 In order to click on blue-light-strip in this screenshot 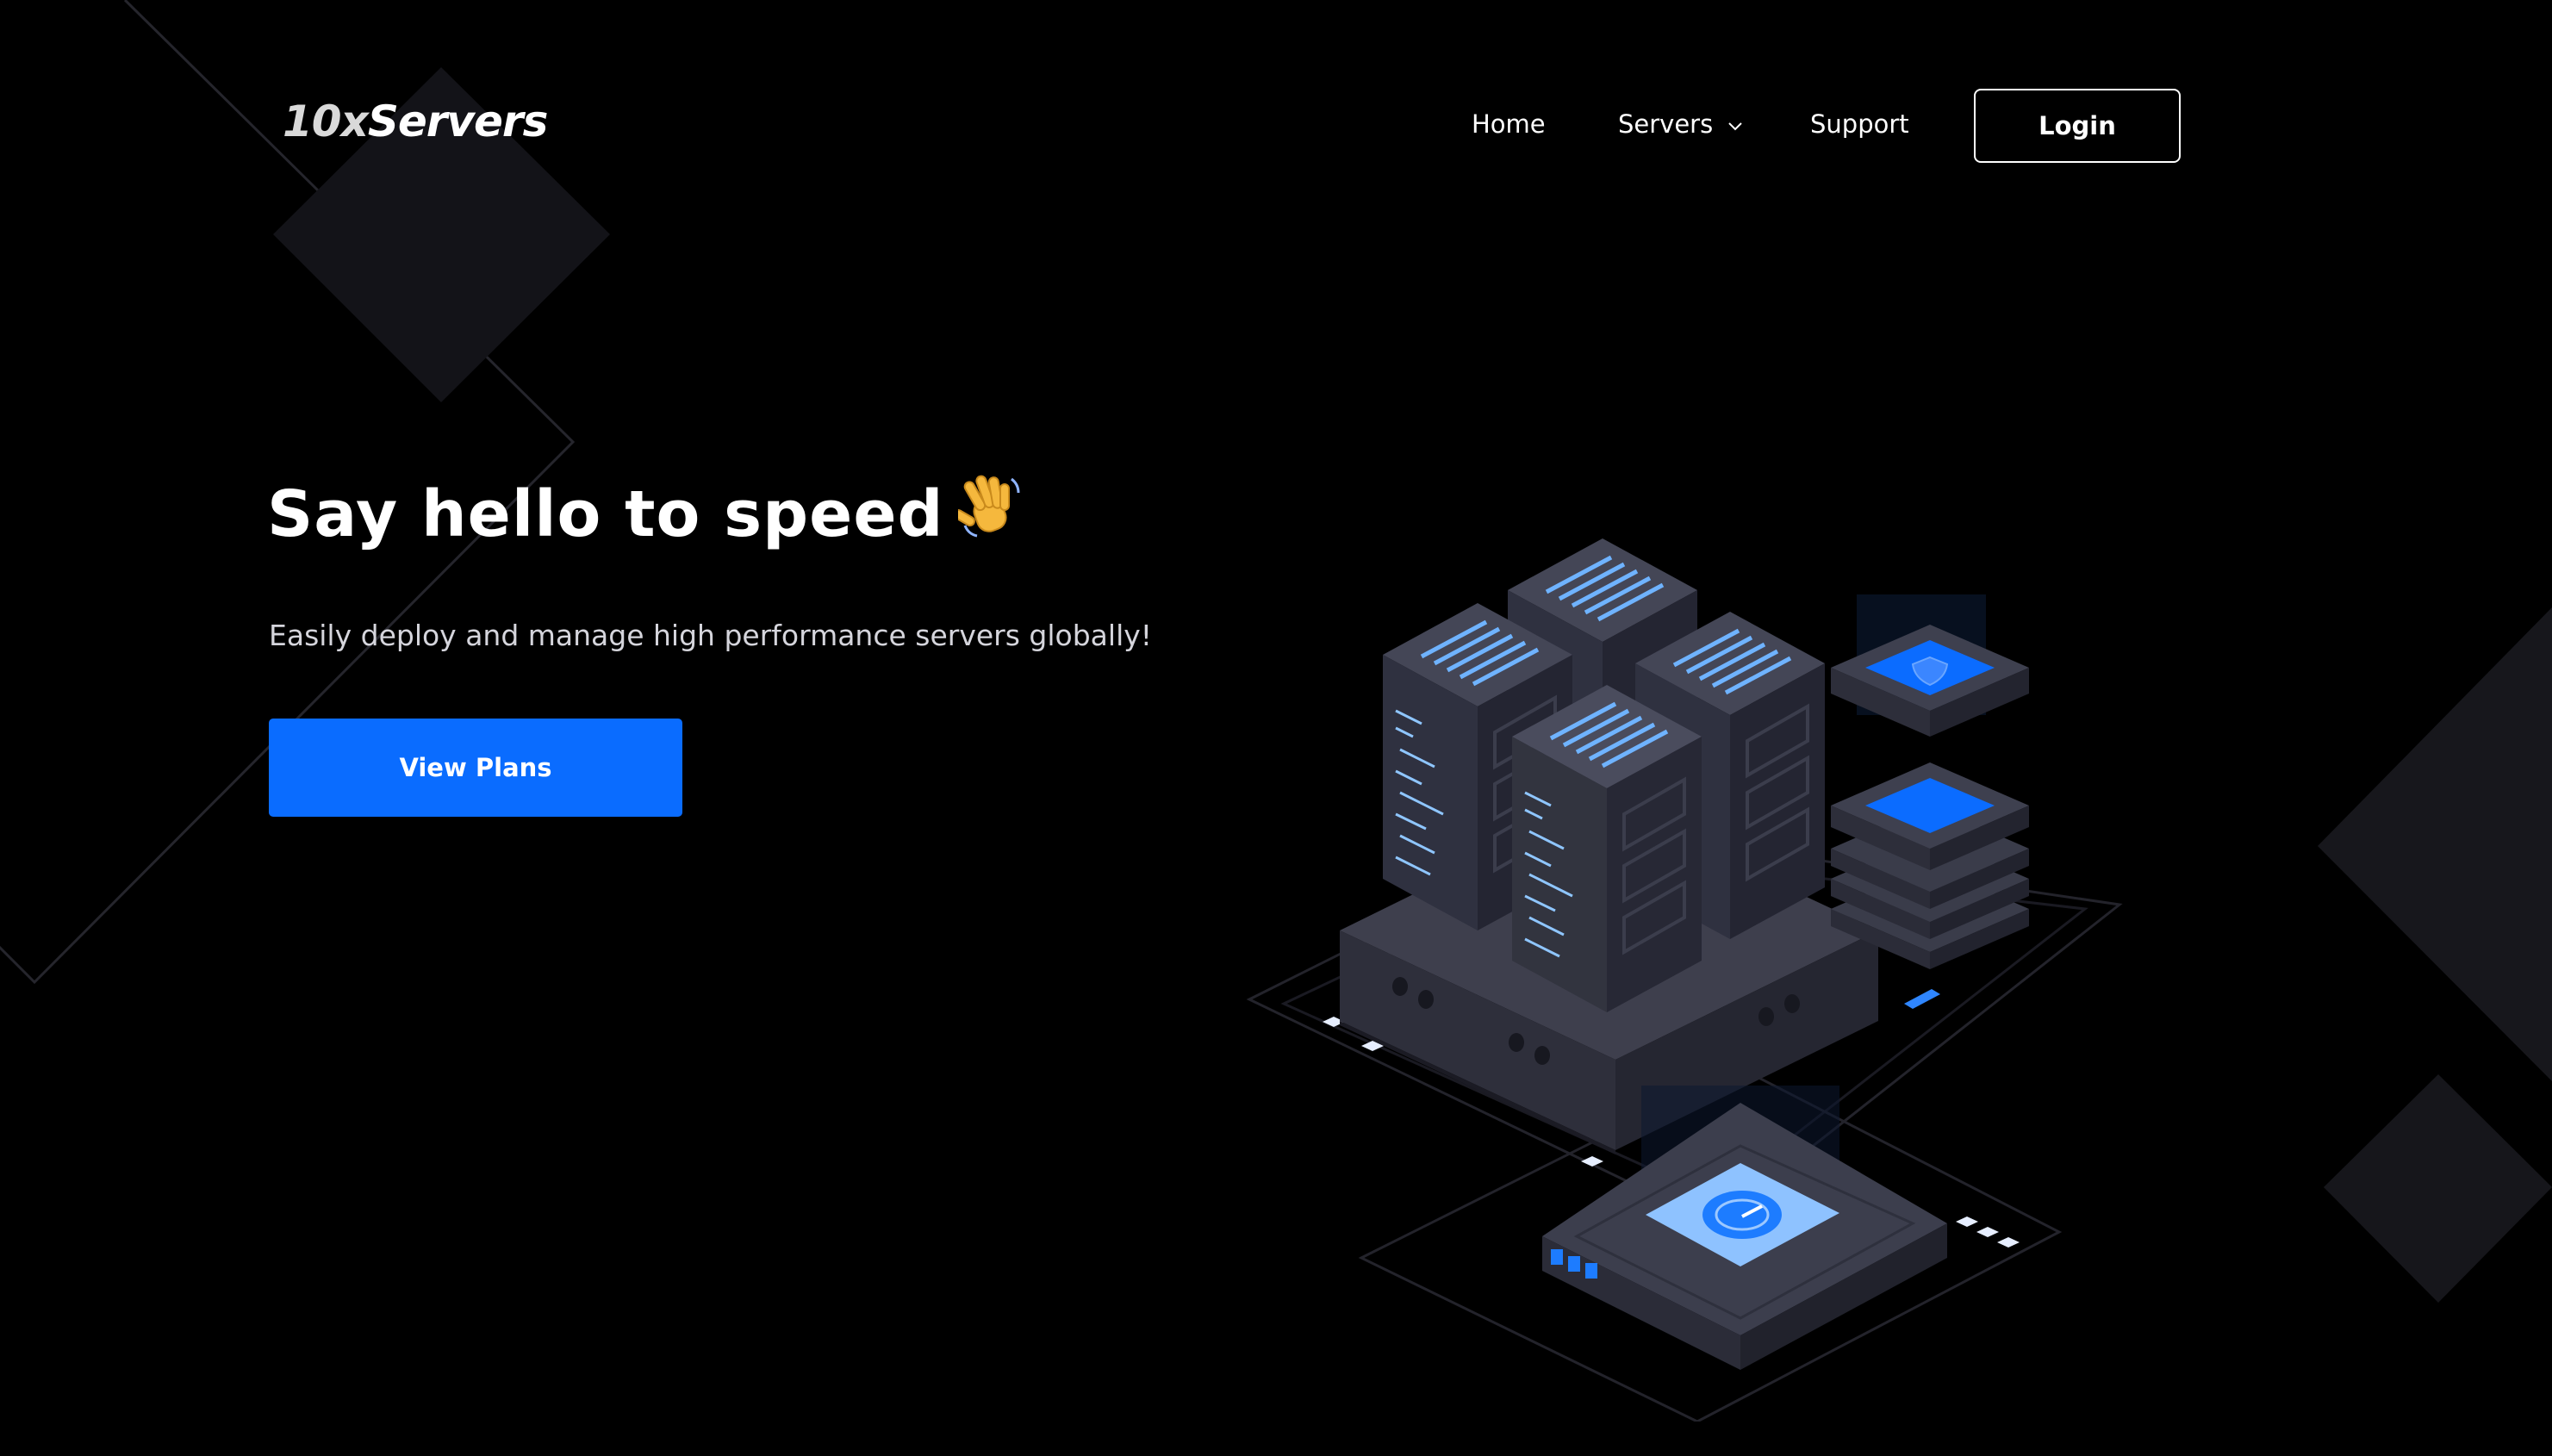, I will do `click(1922, 999)`.